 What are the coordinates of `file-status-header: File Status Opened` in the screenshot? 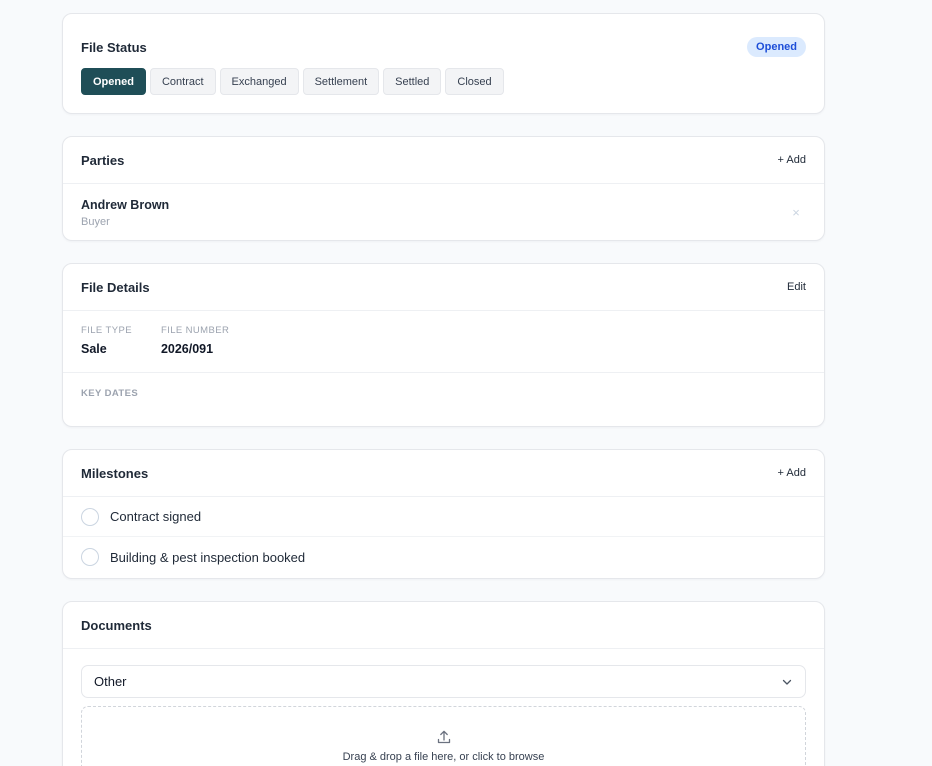 It's located at (443, 38).